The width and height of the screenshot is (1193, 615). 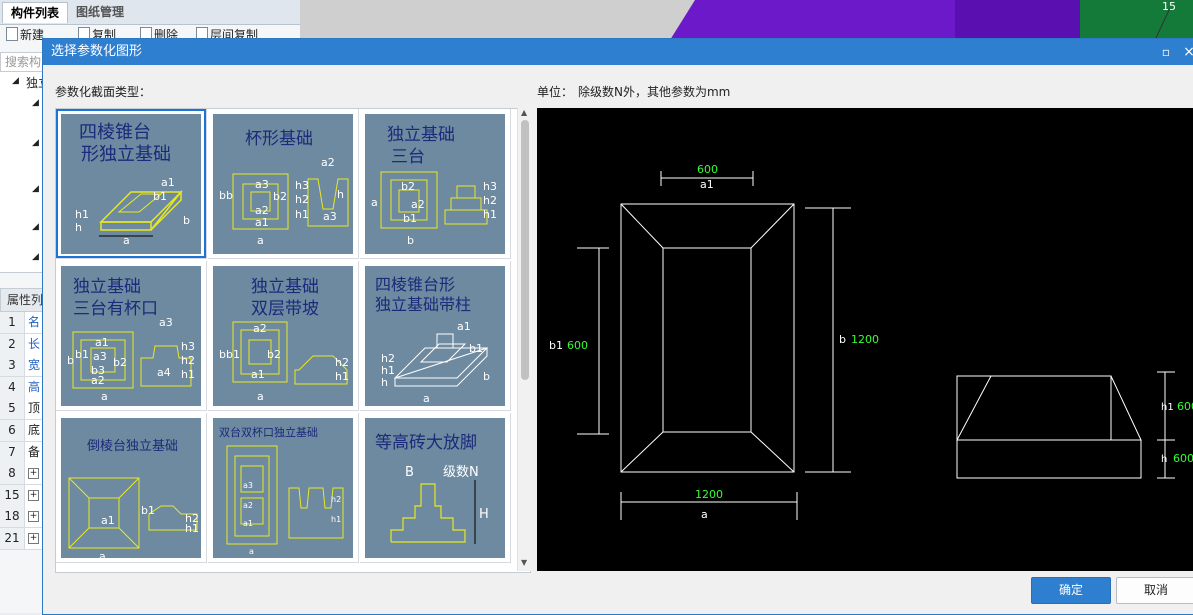 I want to click on property-row: 7备, so click(x=21, y=452).